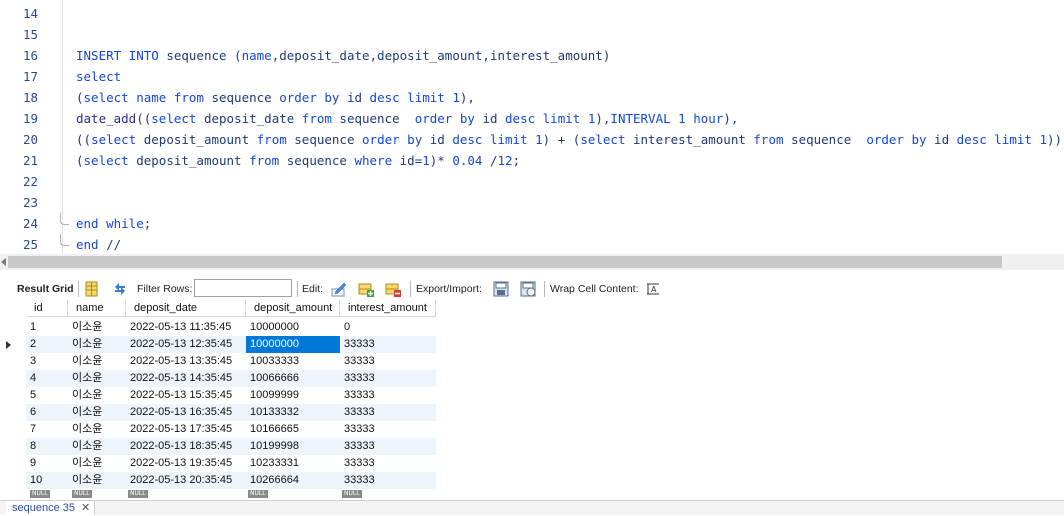 Image resolution: width=1064 pixels, height=516 pixels. I want to click on cell-interest_amount: 0, so click(388, 327).